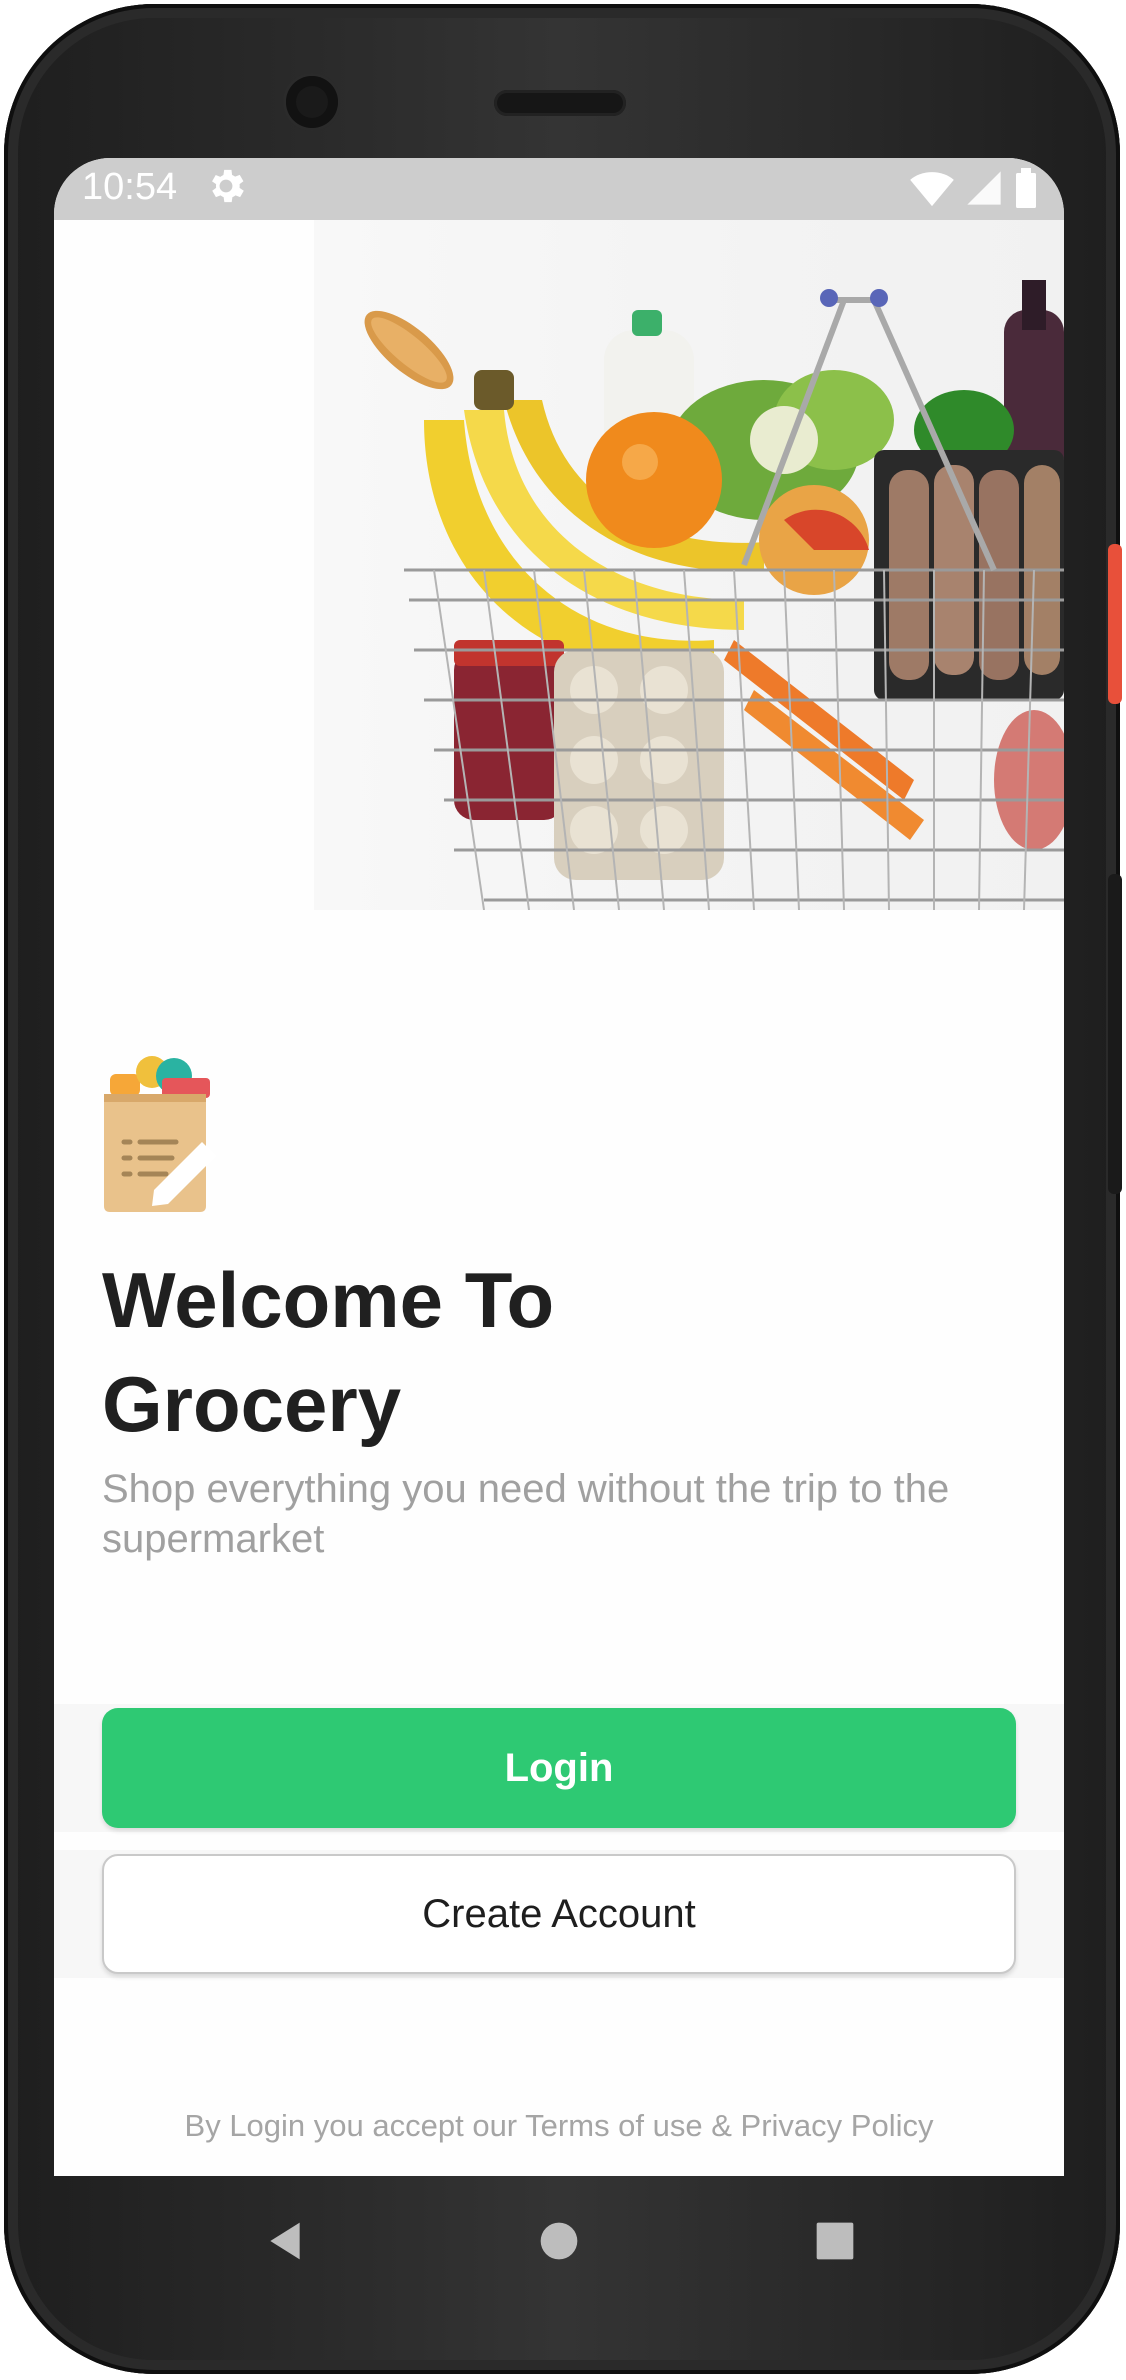 The width and height of the screenshot is (1126, 2380). I want to click on grocery-bag-notepad-icon, so click(160, 1134).